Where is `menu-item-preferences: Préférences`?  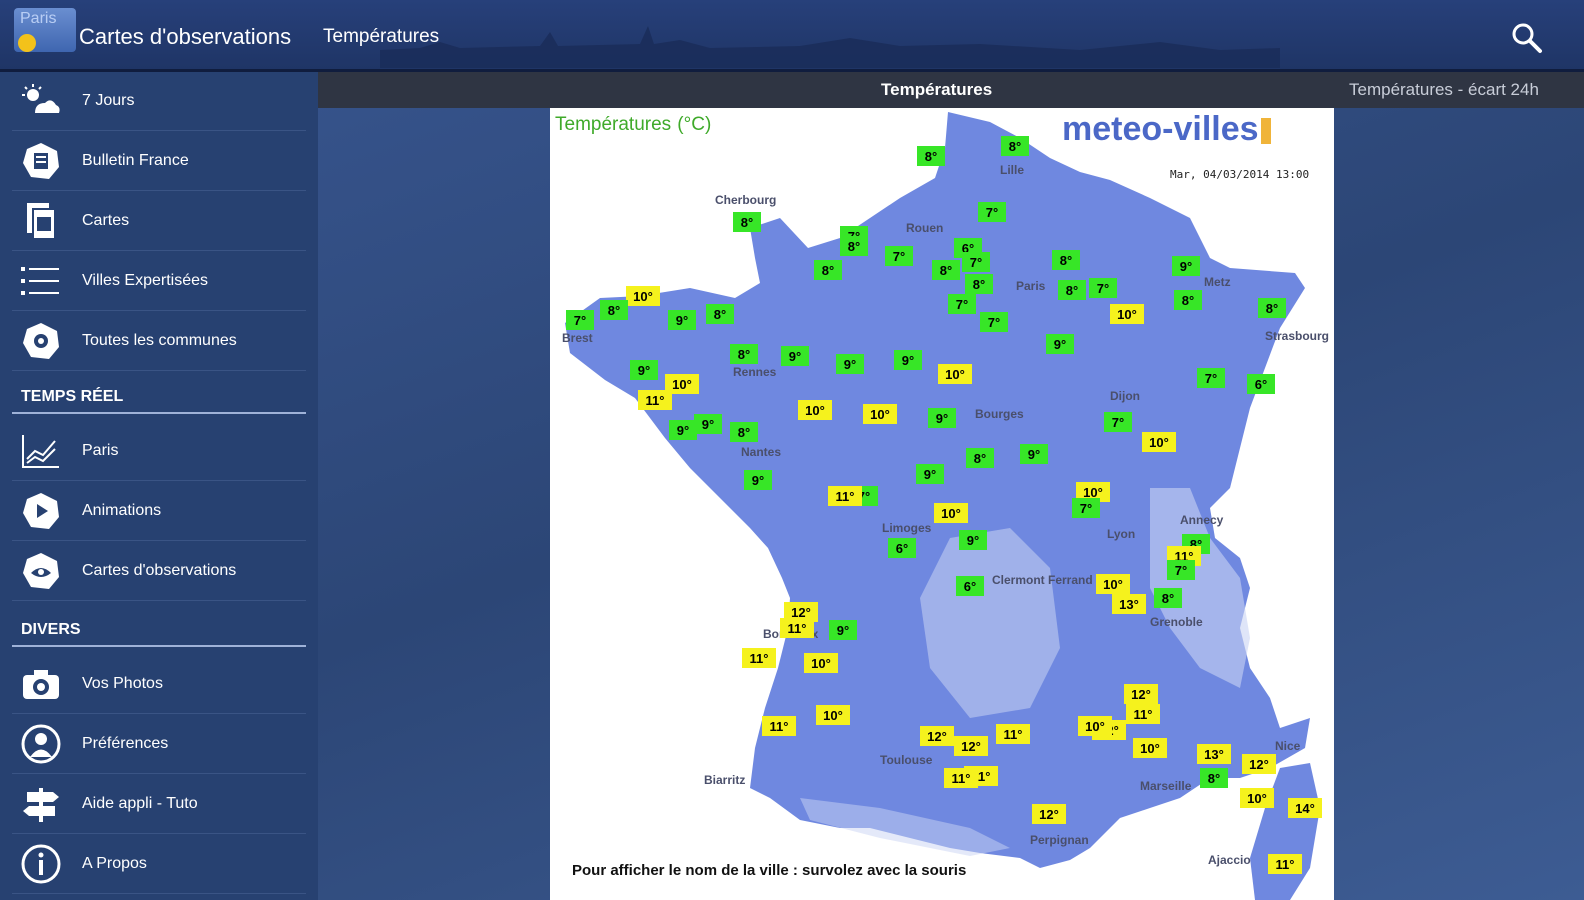
menu-item-preferences: Préférences is located at coordinates (159, 744).